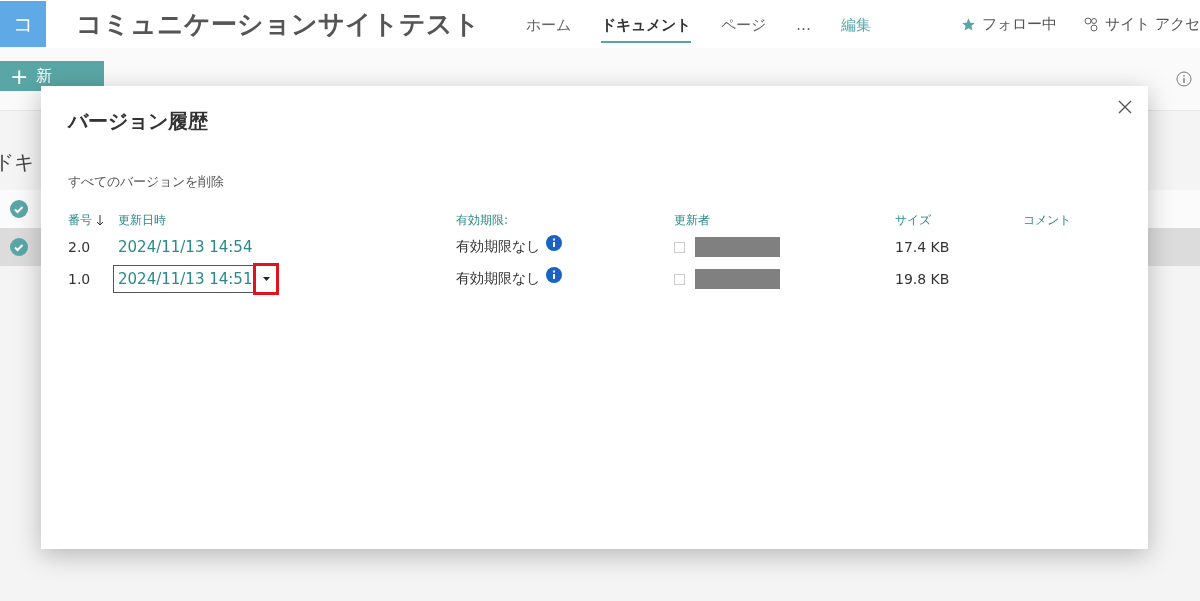 Image resolution: width=1200 pixels, height=601 pixels. Describe the element at coordinates (482, 220) in the screenshot. I see `column-header: 有効期限:` at that location.